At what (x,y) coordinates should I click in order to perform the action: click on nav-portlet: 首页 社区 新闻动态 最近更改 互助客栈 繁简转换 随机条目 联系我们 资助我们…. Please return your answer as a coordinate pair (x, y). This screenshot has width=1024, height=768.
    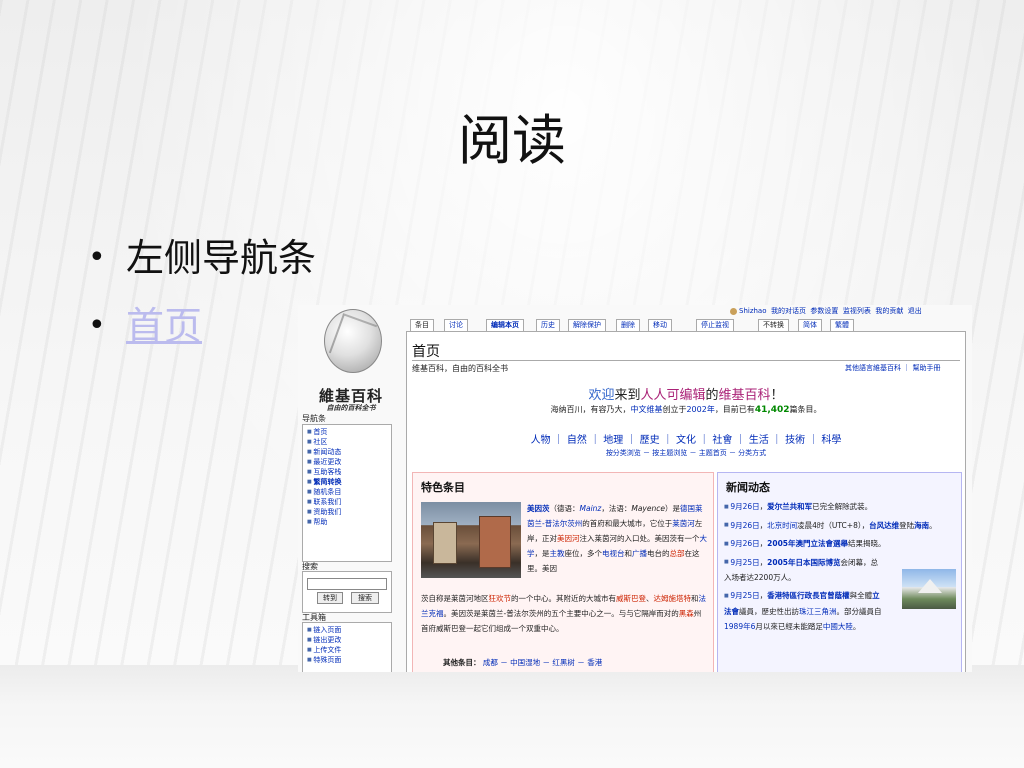
    Looking at the image, I should click on (347, 493).